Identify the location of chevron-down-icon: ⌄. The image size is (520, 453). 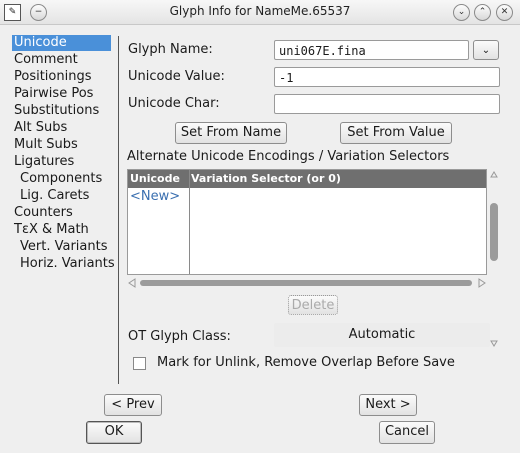
(486, 50).